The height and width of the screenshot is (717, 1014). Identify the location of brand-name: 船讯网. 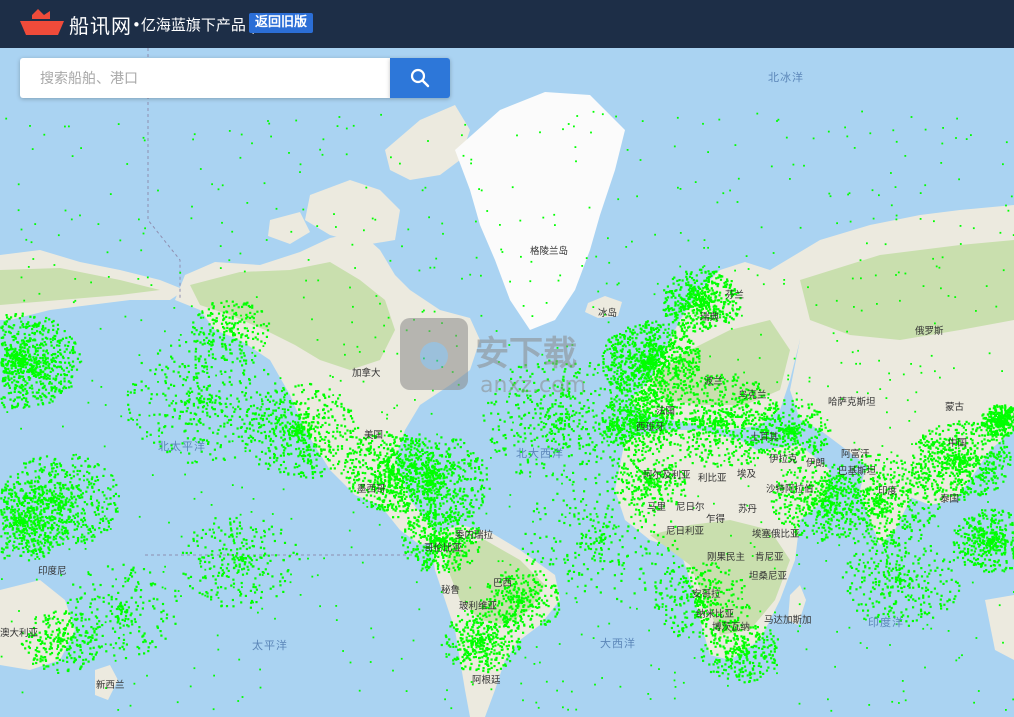
(100, 24).